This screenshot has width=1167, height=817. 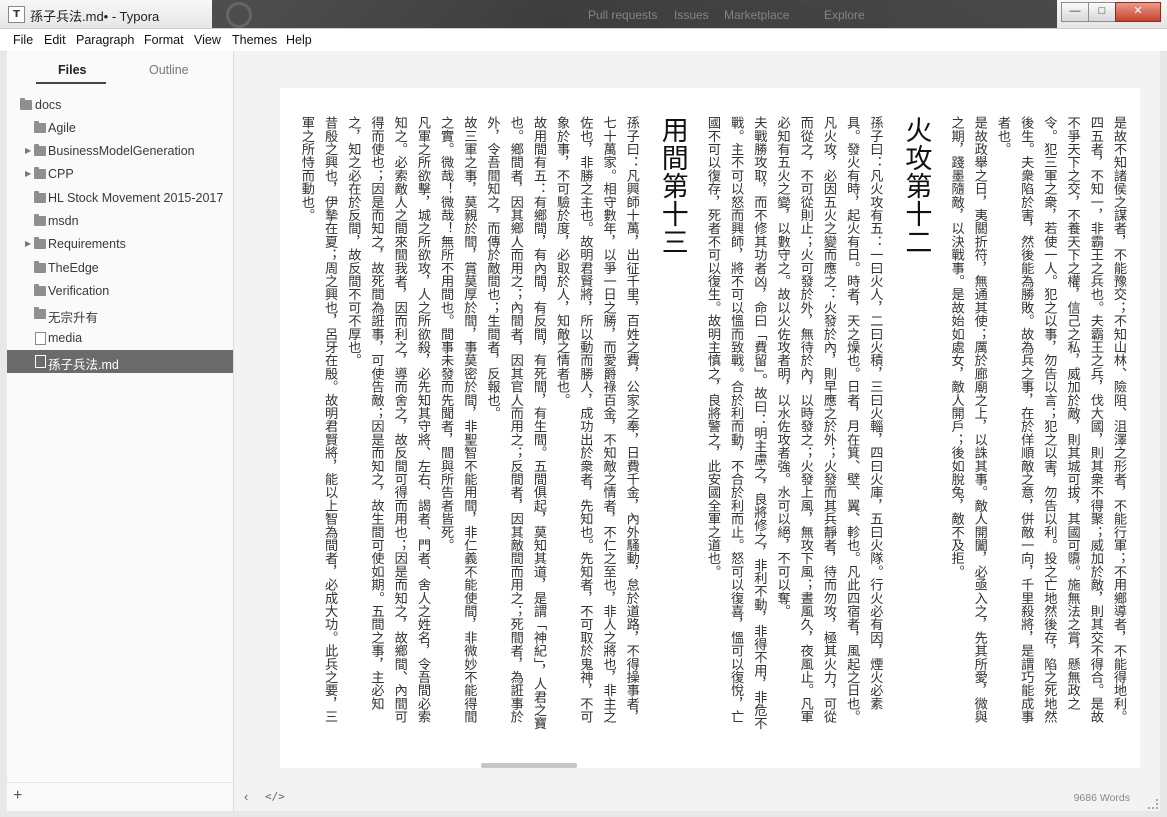 What do you see at coordinates (697, 797) in the screenshot?
I see `status-bar: ‹ </> 9686 Words` at bounding box center [697, 797].